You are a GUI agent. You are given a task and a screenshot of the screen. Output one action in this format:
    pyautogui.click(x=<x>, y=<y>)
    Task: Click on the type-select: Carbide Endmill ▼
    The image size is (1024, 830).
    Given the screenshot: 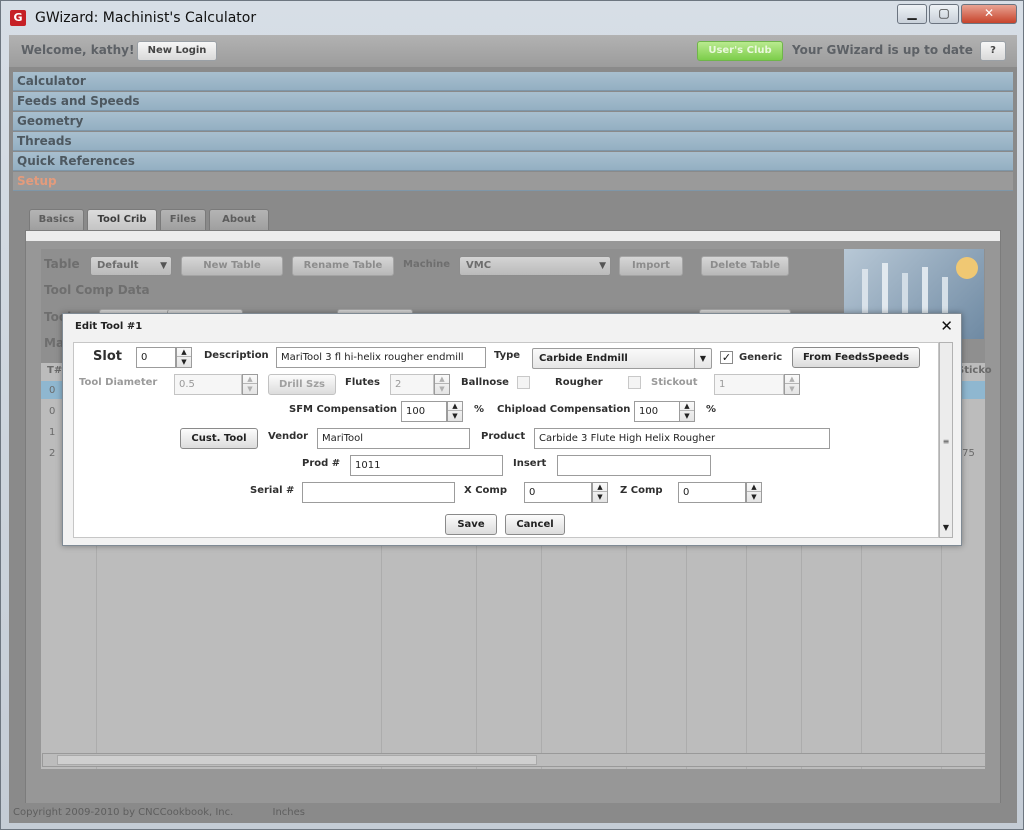 What is the action you would take?
    pyautogui.click(x=622, y=358)
    